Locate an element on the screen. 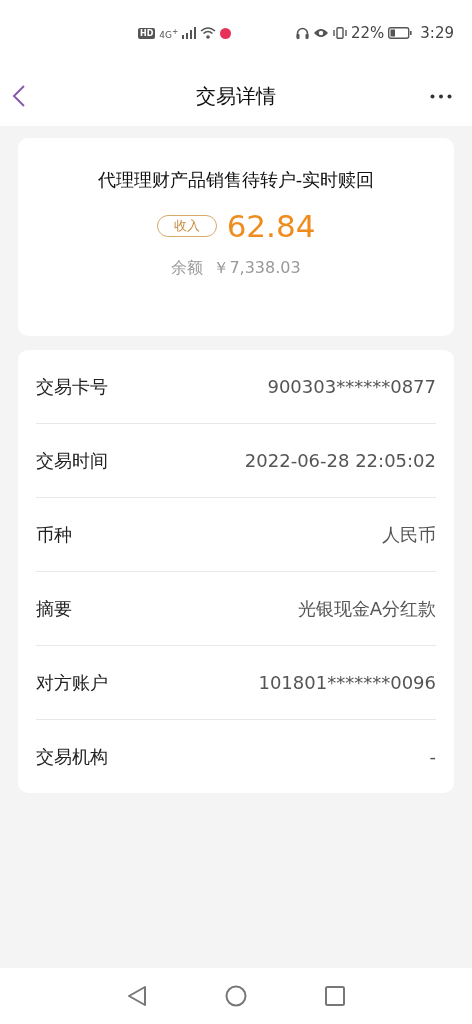 The width and height of the screenshot is (472, 1024). home-nav-icon is located at coordinates (236, 996).